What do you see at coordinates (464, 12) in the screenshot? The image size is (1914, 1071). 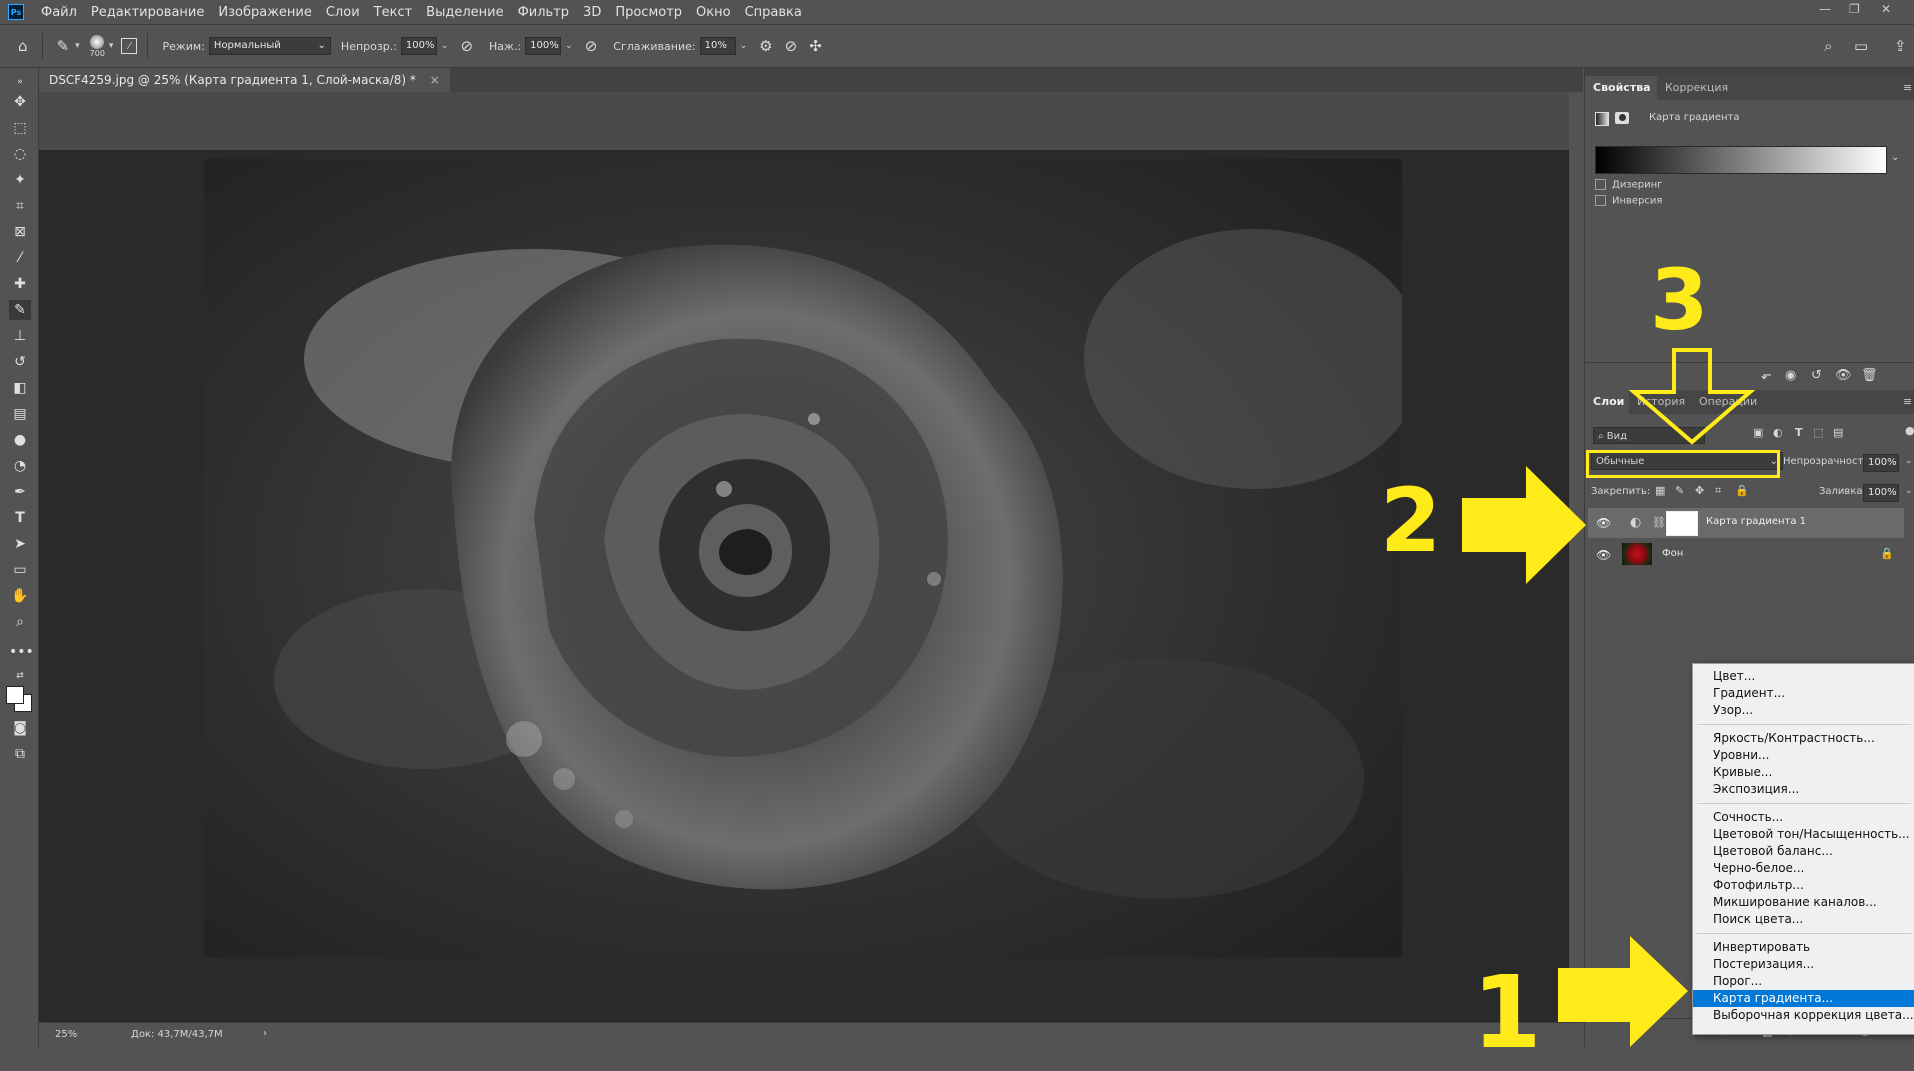 I see `menu-select: Выделение` at bounding box center [464, 12].